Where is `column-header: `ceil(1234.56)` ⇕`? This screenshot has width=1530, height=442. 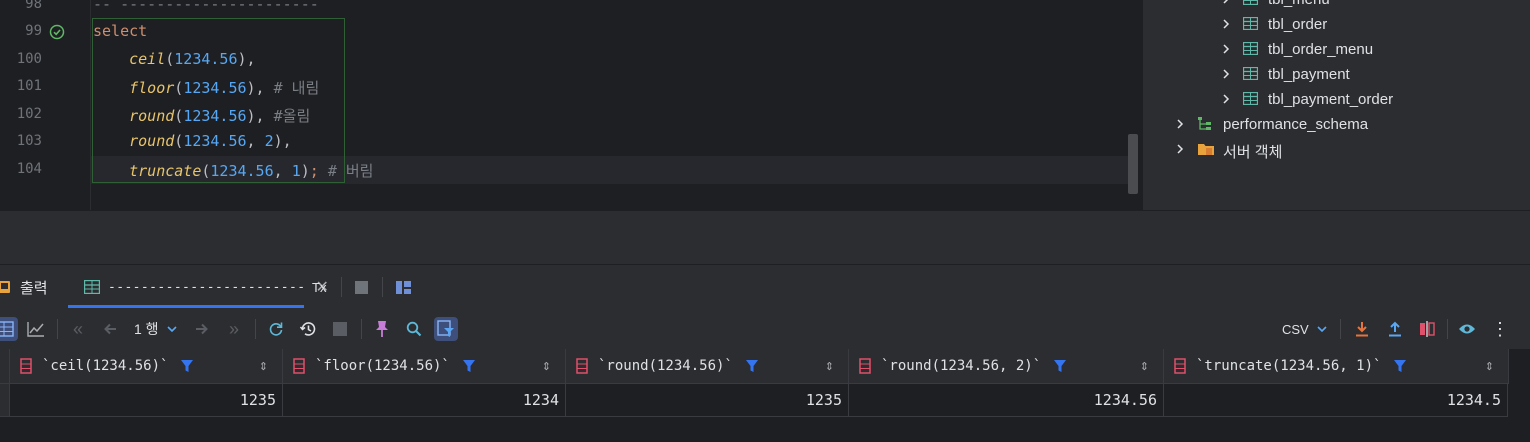
column-header: `ceil(1234.56)` ⇕ is located at coordinates (146, 366).